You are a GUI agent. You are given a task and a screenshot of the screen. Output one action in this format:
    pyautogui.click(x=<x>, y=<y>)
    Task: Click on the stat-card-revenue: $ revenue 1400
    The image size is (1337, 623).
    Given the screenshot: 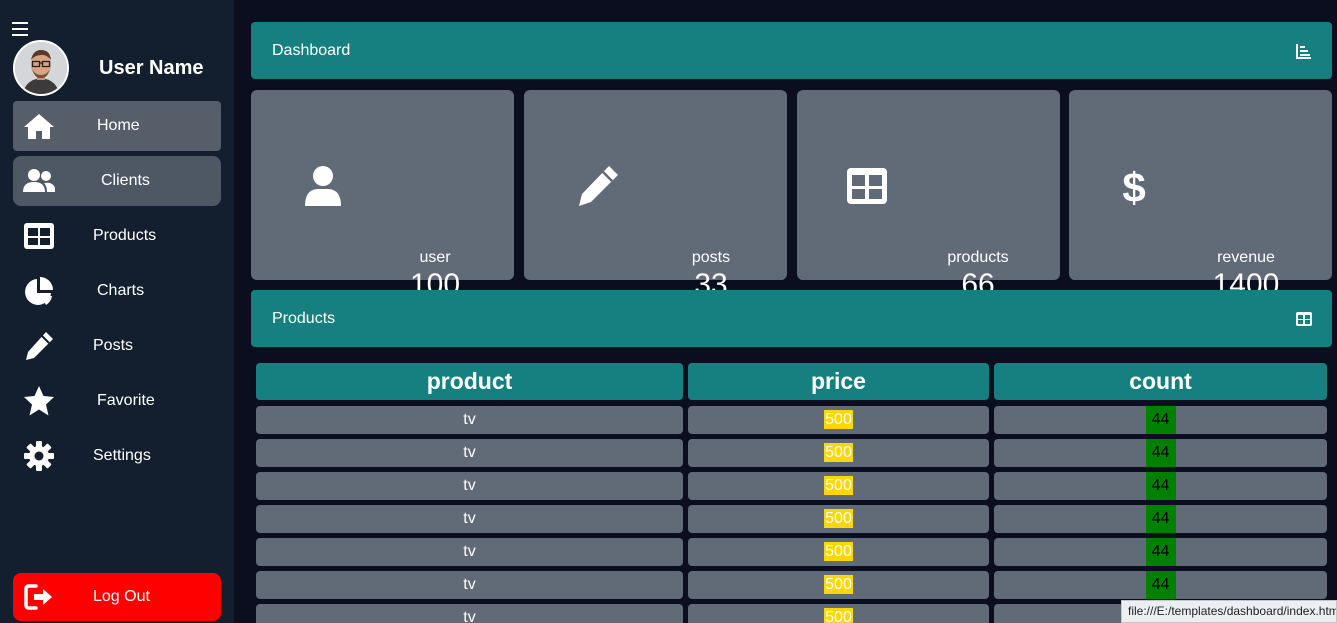 What is the action you would take?
    pyautogui.click(x=1200, y=195)
    